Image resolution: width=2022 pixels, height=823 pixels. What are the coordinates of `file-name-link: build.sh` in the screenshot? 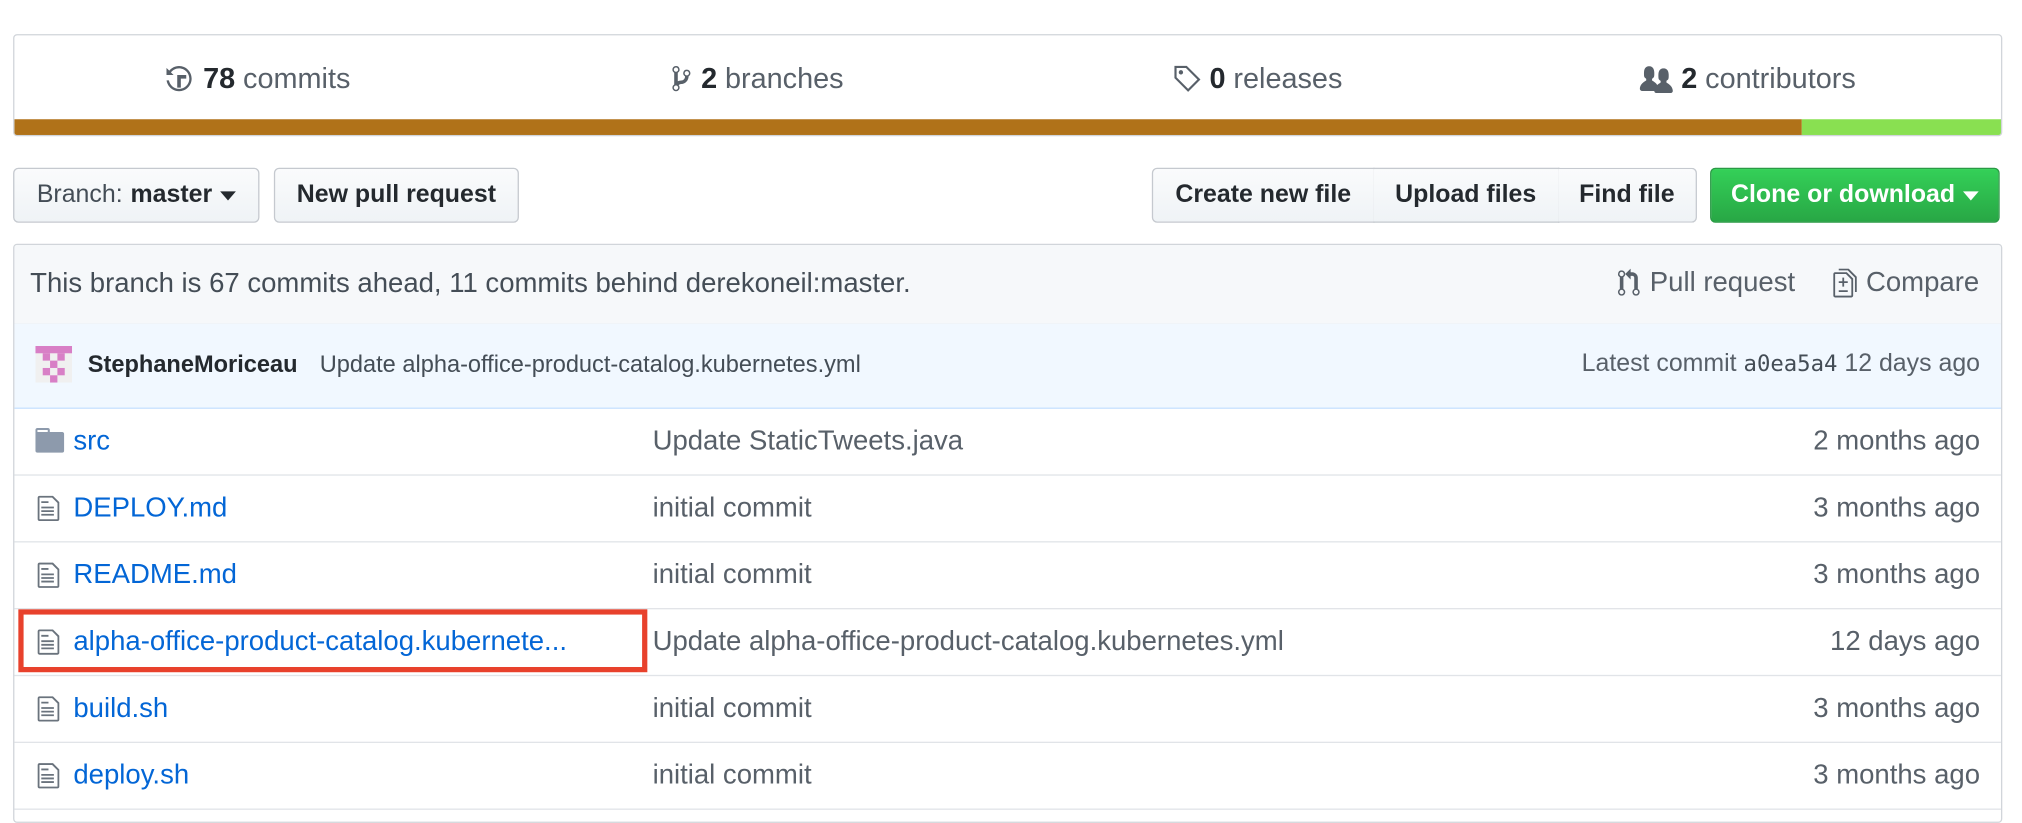 It's located at (120, 708).